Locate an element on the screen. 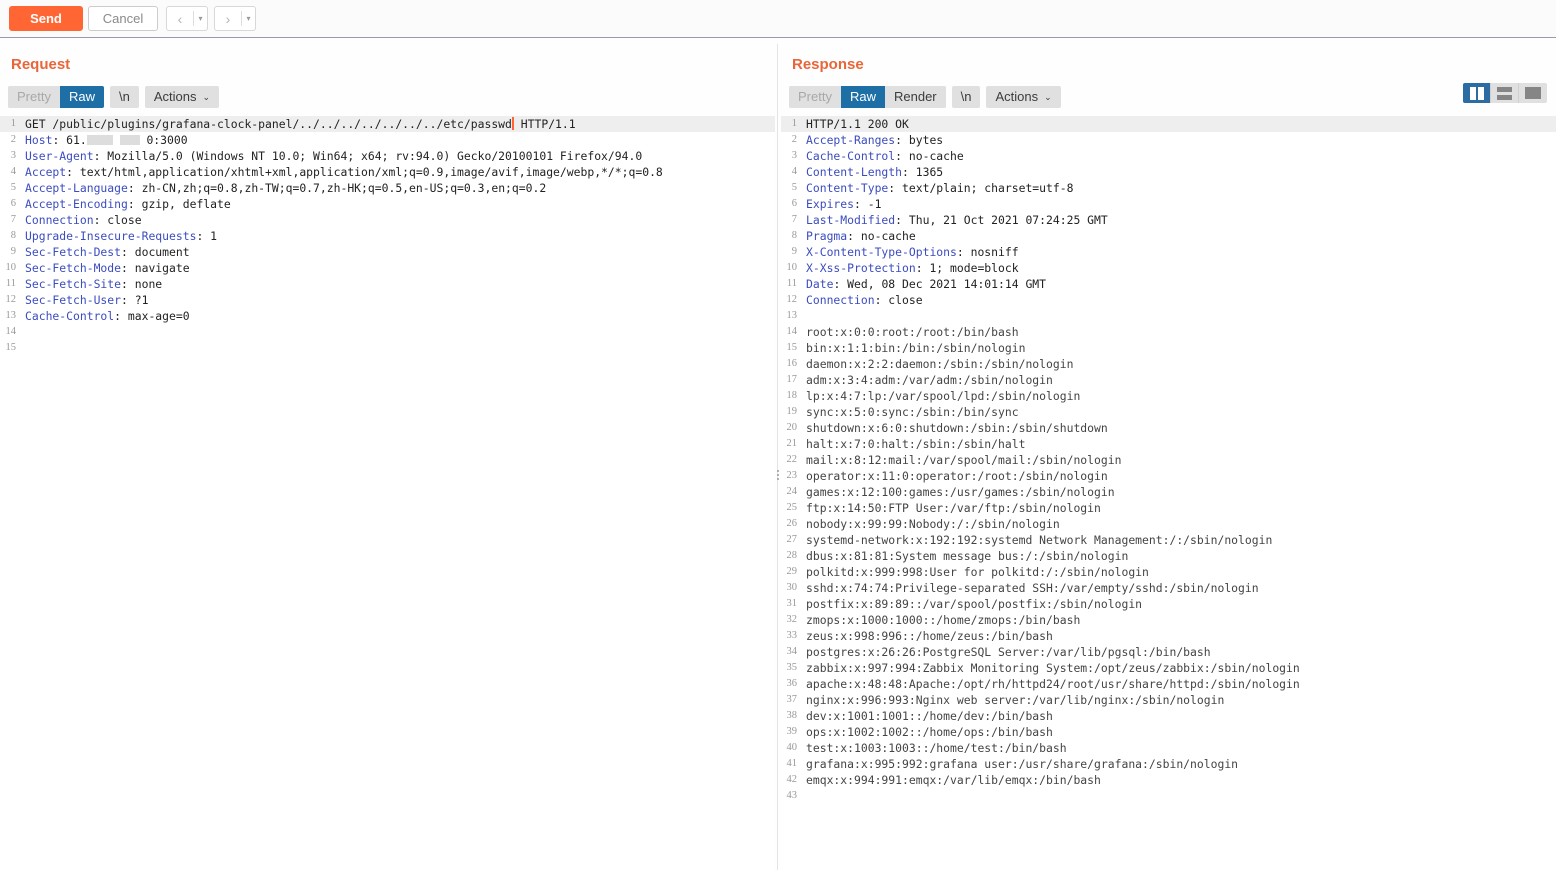  line-content: Sec-Fetch-Site: none is located at coordinates (94, 284).